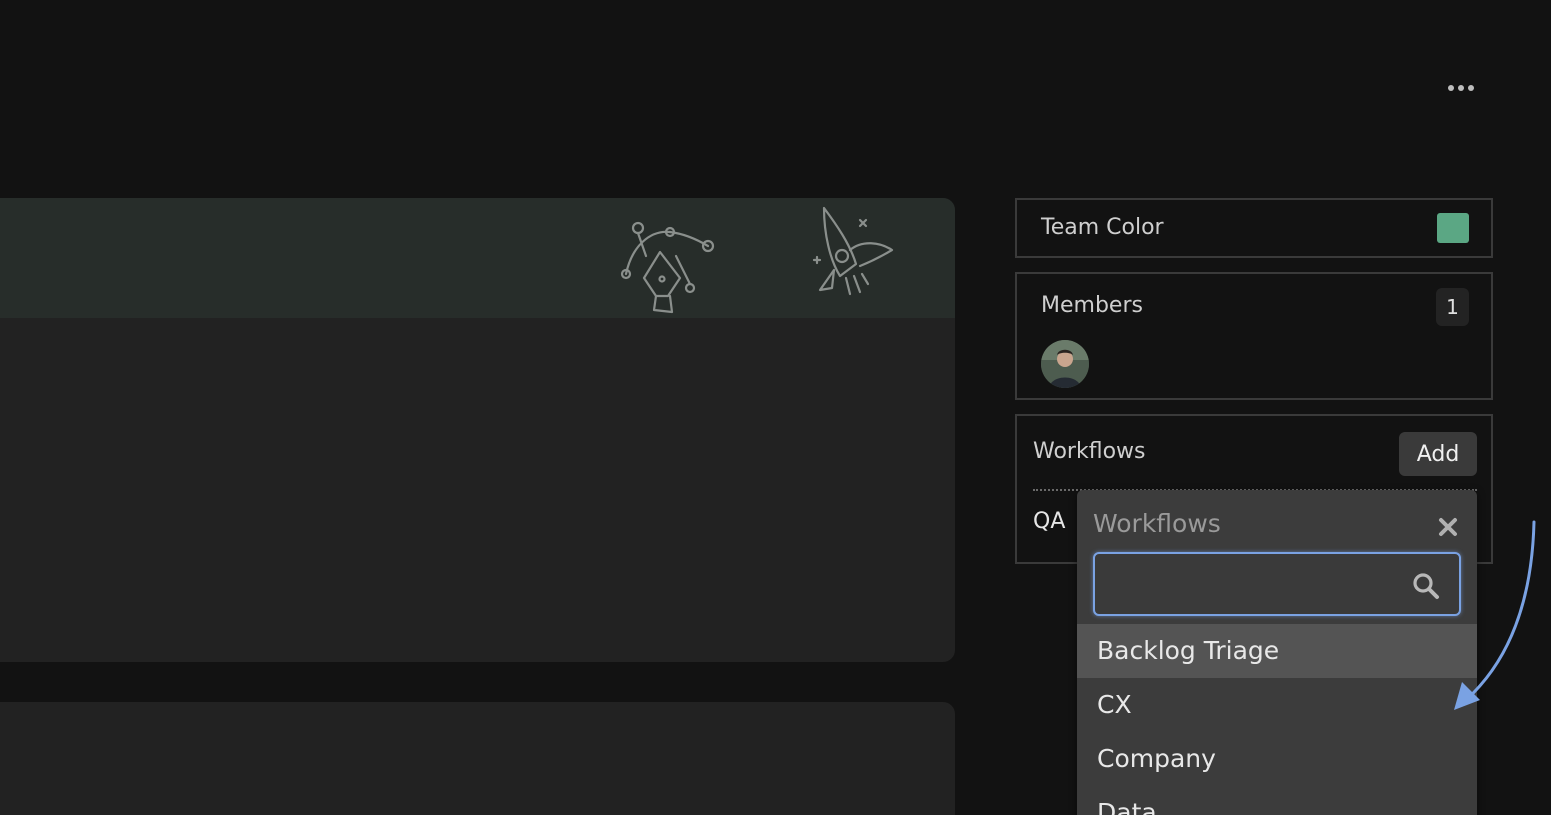 The image size is (1551, 815). I want to click on team-color-swatch, so click(1453, 228).